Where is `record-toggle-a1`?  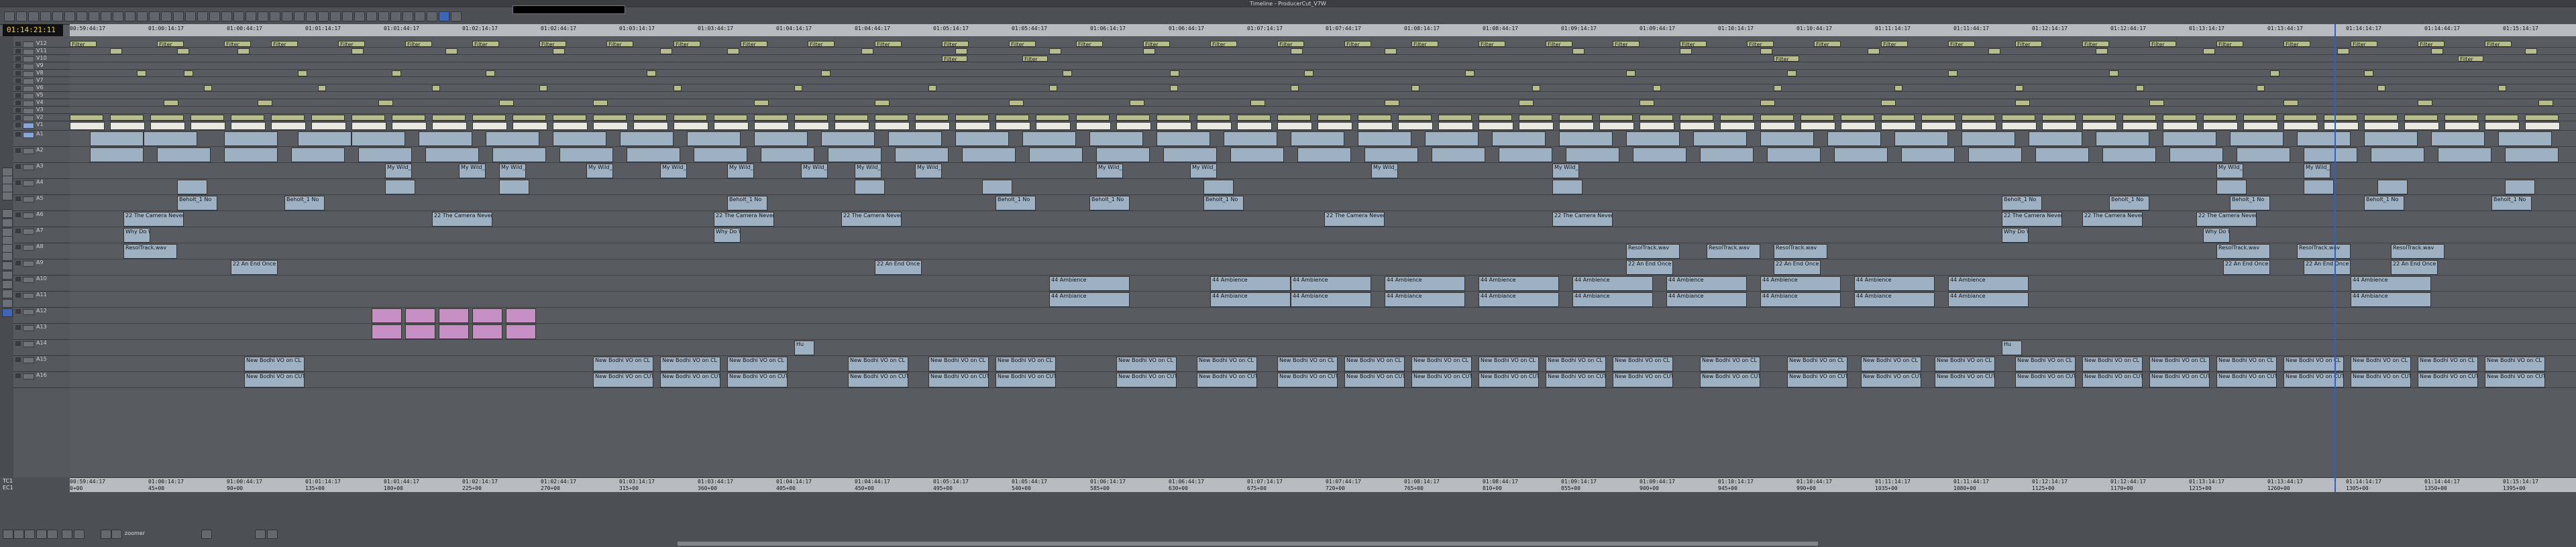
record-toggle-a1 is located at coordinates (18, 134).